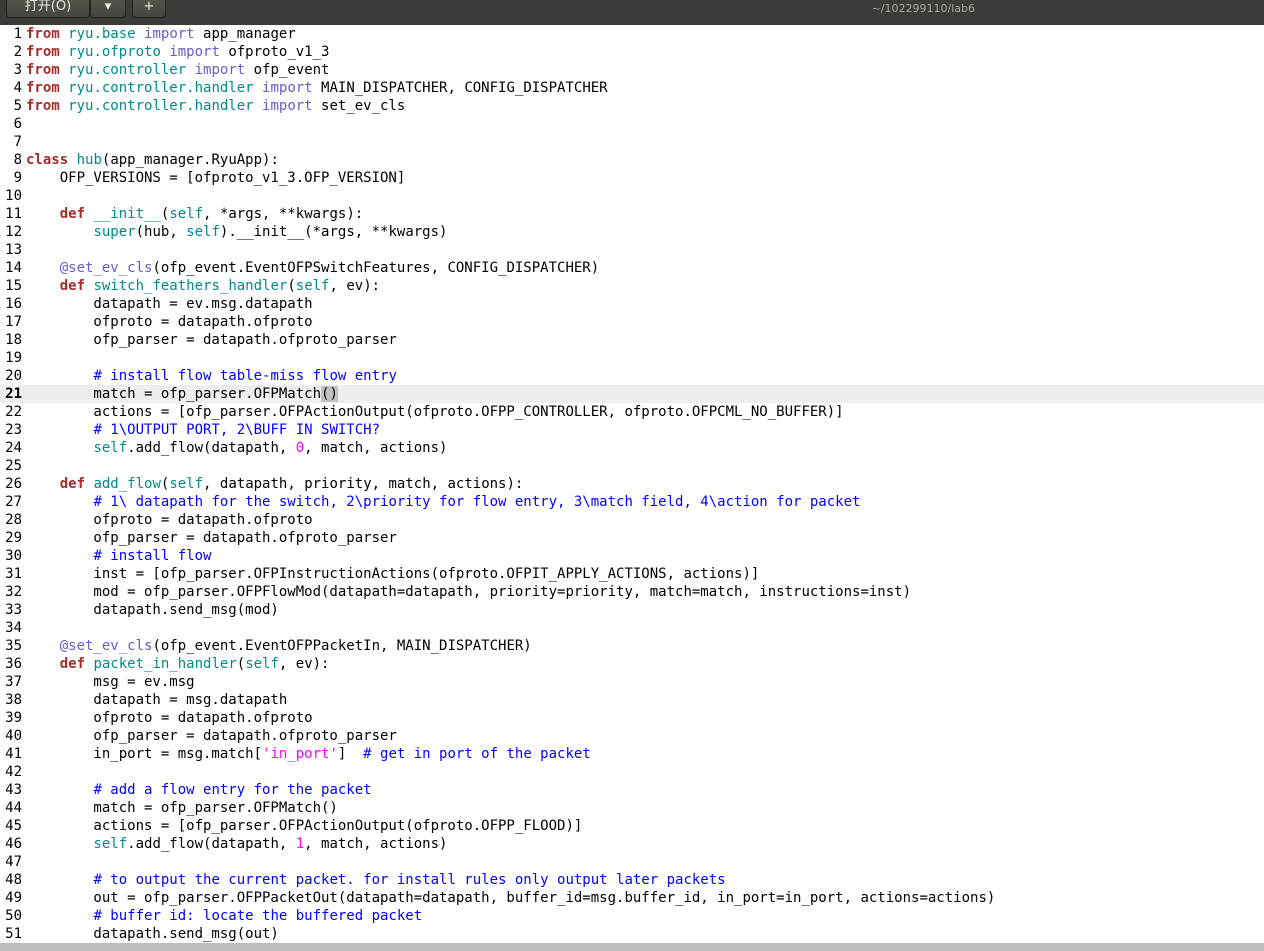  Describe the element at coordinates (13, 898) in the screenshot. I see `line-number: 49` at that location.